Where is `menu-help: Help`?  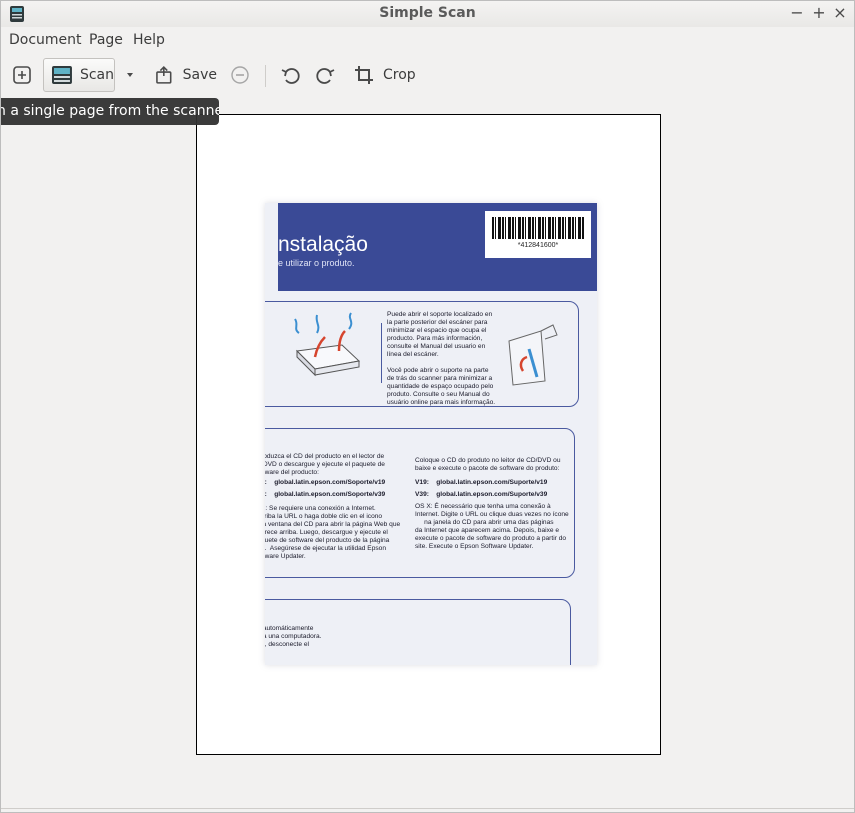 menu-help: Help is located at coordinates (149, 40).